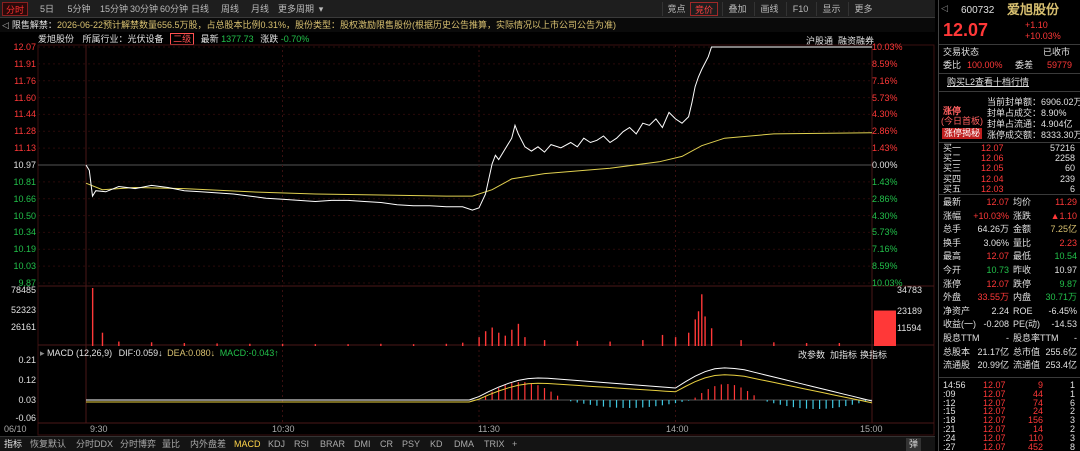 The width and height of the screenshot is (1080, 451). Describe the element at coordinates (1009, 270) in the screenshot. I see `stat-row: 今开 10.73 昨收 10.97` at that location.